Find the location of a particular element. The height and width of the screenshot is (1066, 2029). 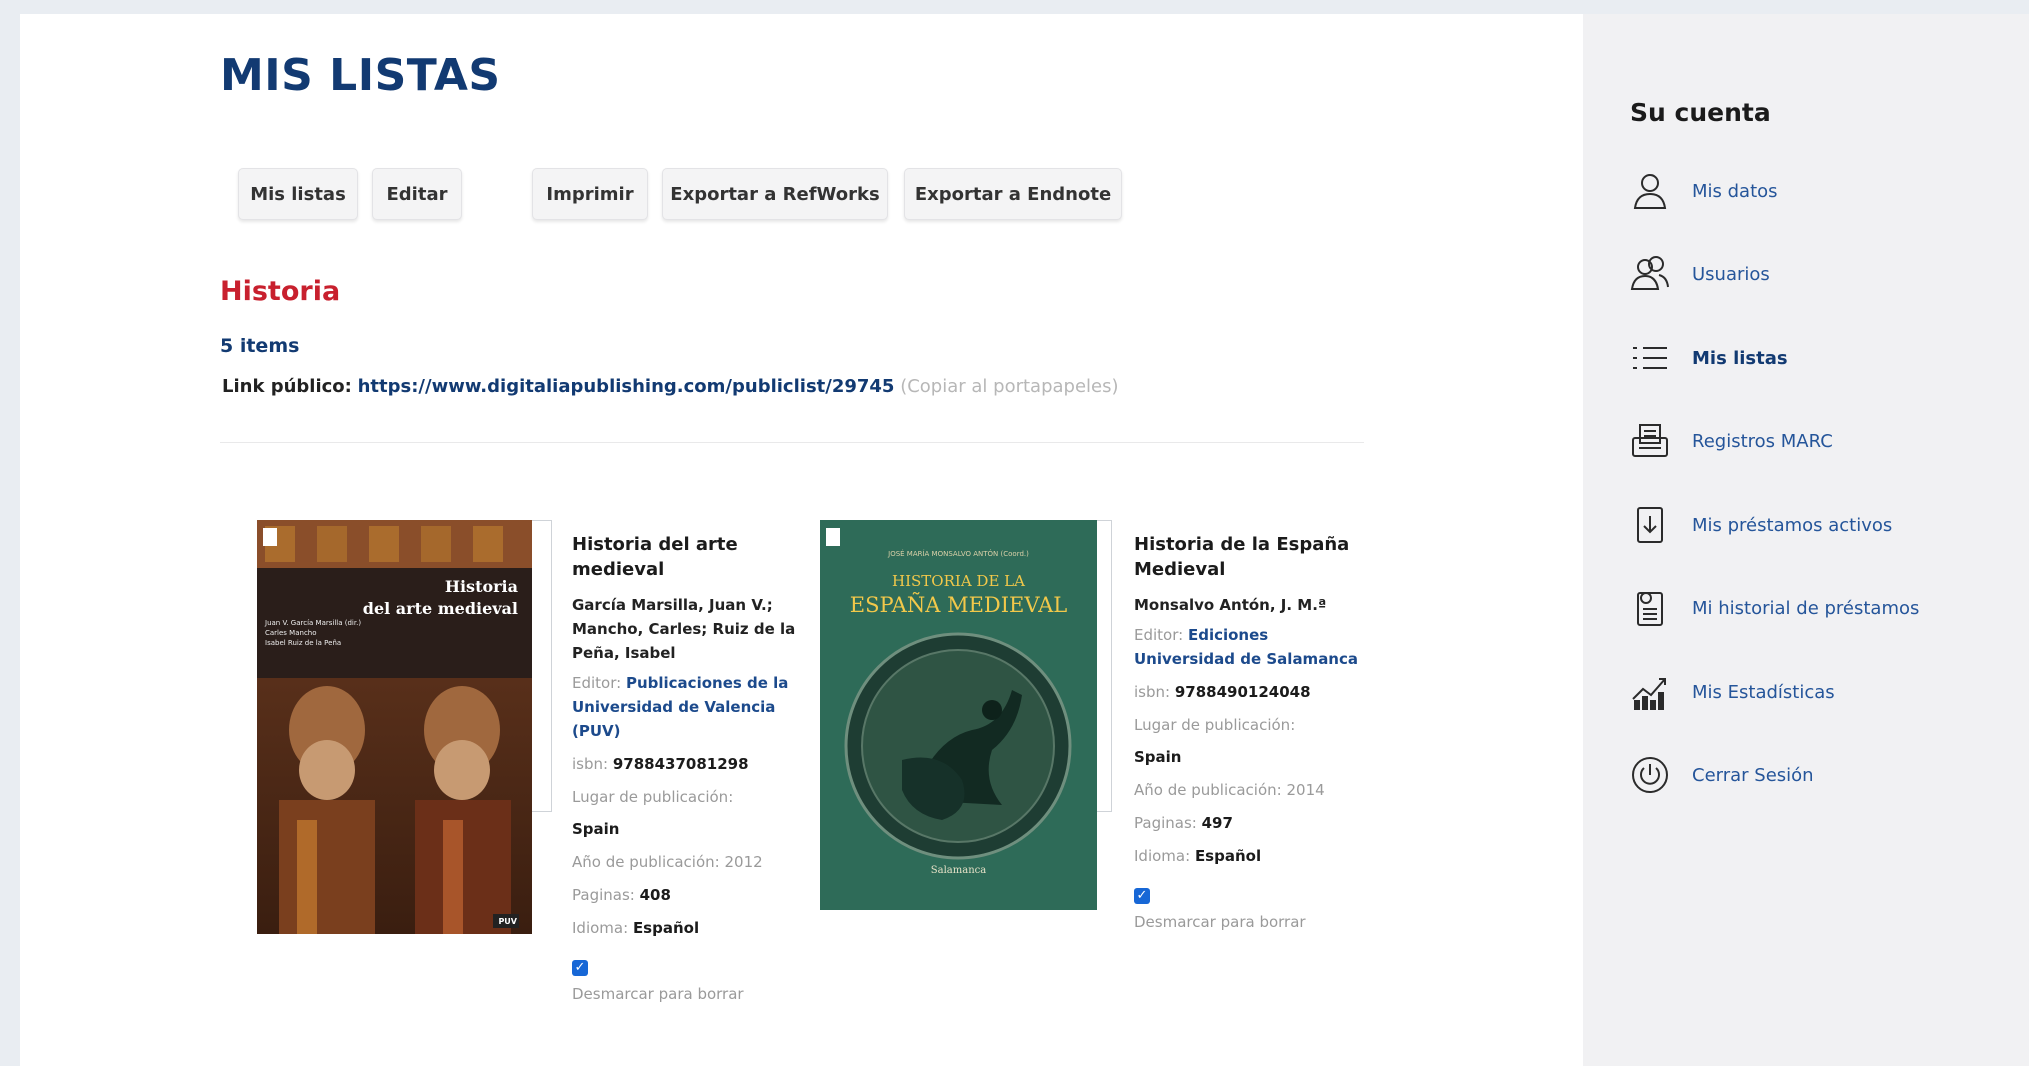

cover-2-author: JOSÉ MARÍA MONSALVO ANTÓN (Coord.) is located at coordinates (958, 554).